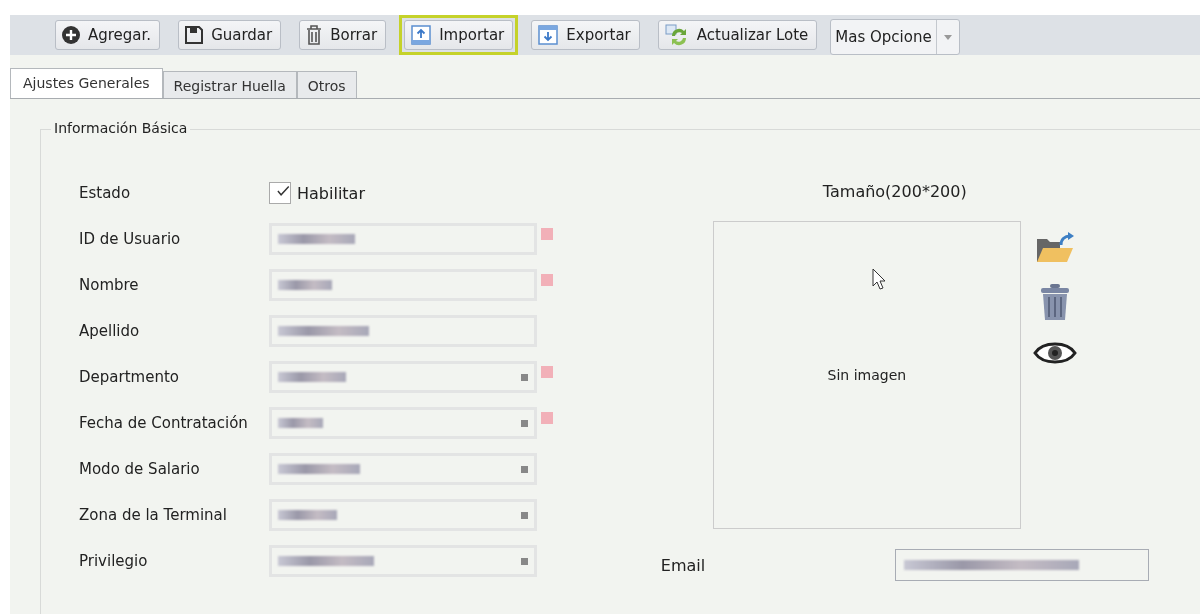 The image size is (1200, 614). I want to click on field-label: ID de Usuario, so click(130, 239).